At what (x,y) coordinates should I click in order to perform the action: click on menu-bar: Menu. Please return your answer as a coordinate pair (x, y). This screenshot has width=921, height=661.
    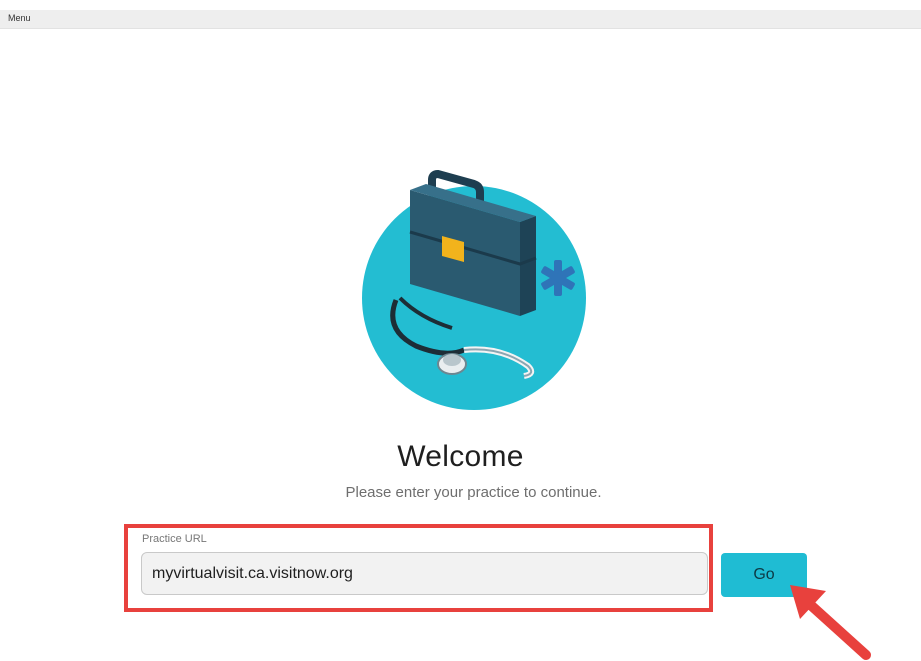
    Looking at the image, I should click on (460, 19).